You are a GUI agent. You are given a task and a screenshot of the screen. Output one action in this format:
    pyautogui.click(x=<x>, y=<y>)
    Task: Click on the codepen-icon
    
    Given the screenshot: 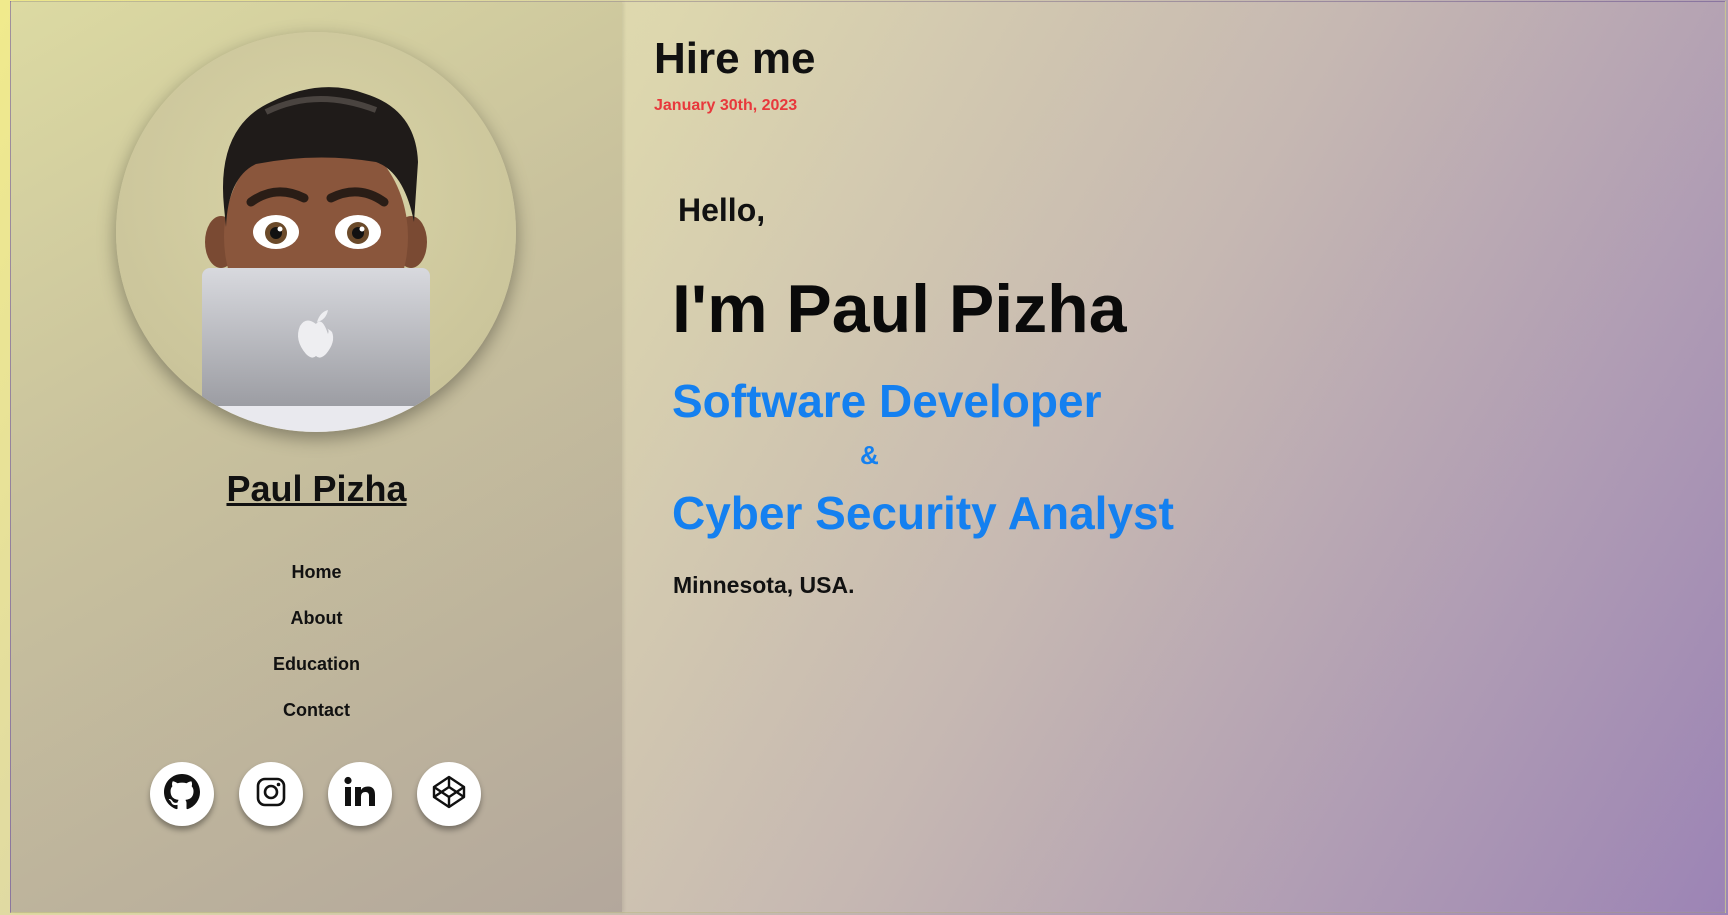 What is the action you would take?
    pyautogui.click(x=449, y=794)
    